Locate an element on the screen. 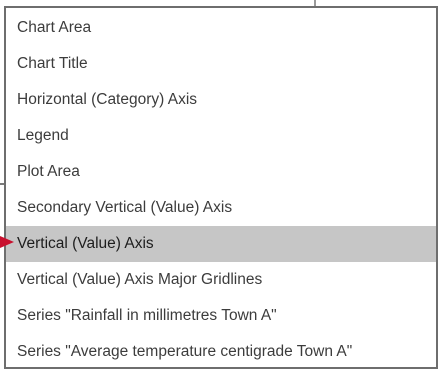 The image size is (444, 371). list-item-label: Secondary Vertical (Value) Axis is located at coordinates (125, 207).